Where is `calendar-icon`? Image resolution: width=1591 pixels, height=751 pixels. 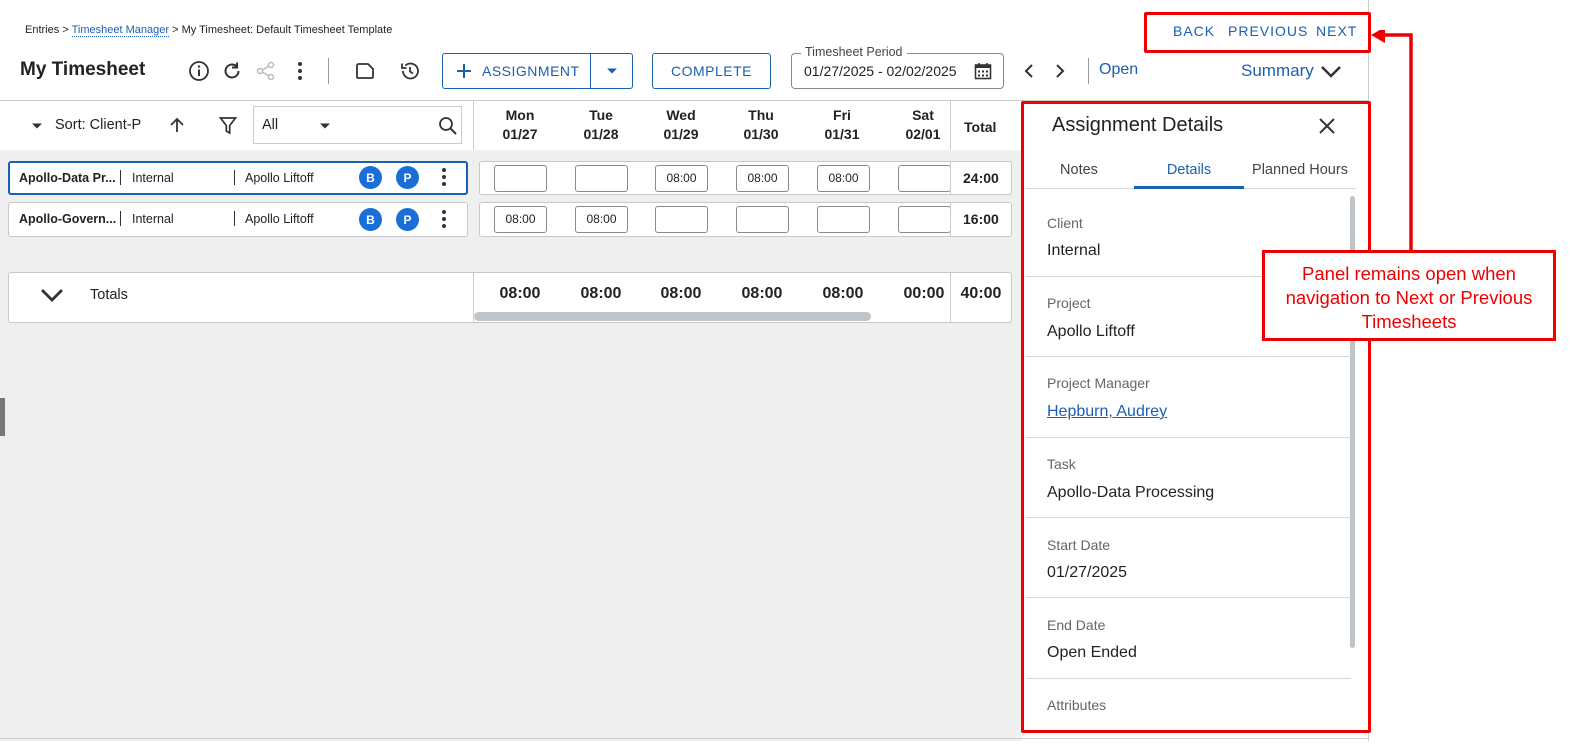
calendar-icon is located at coordinates (983, 71).